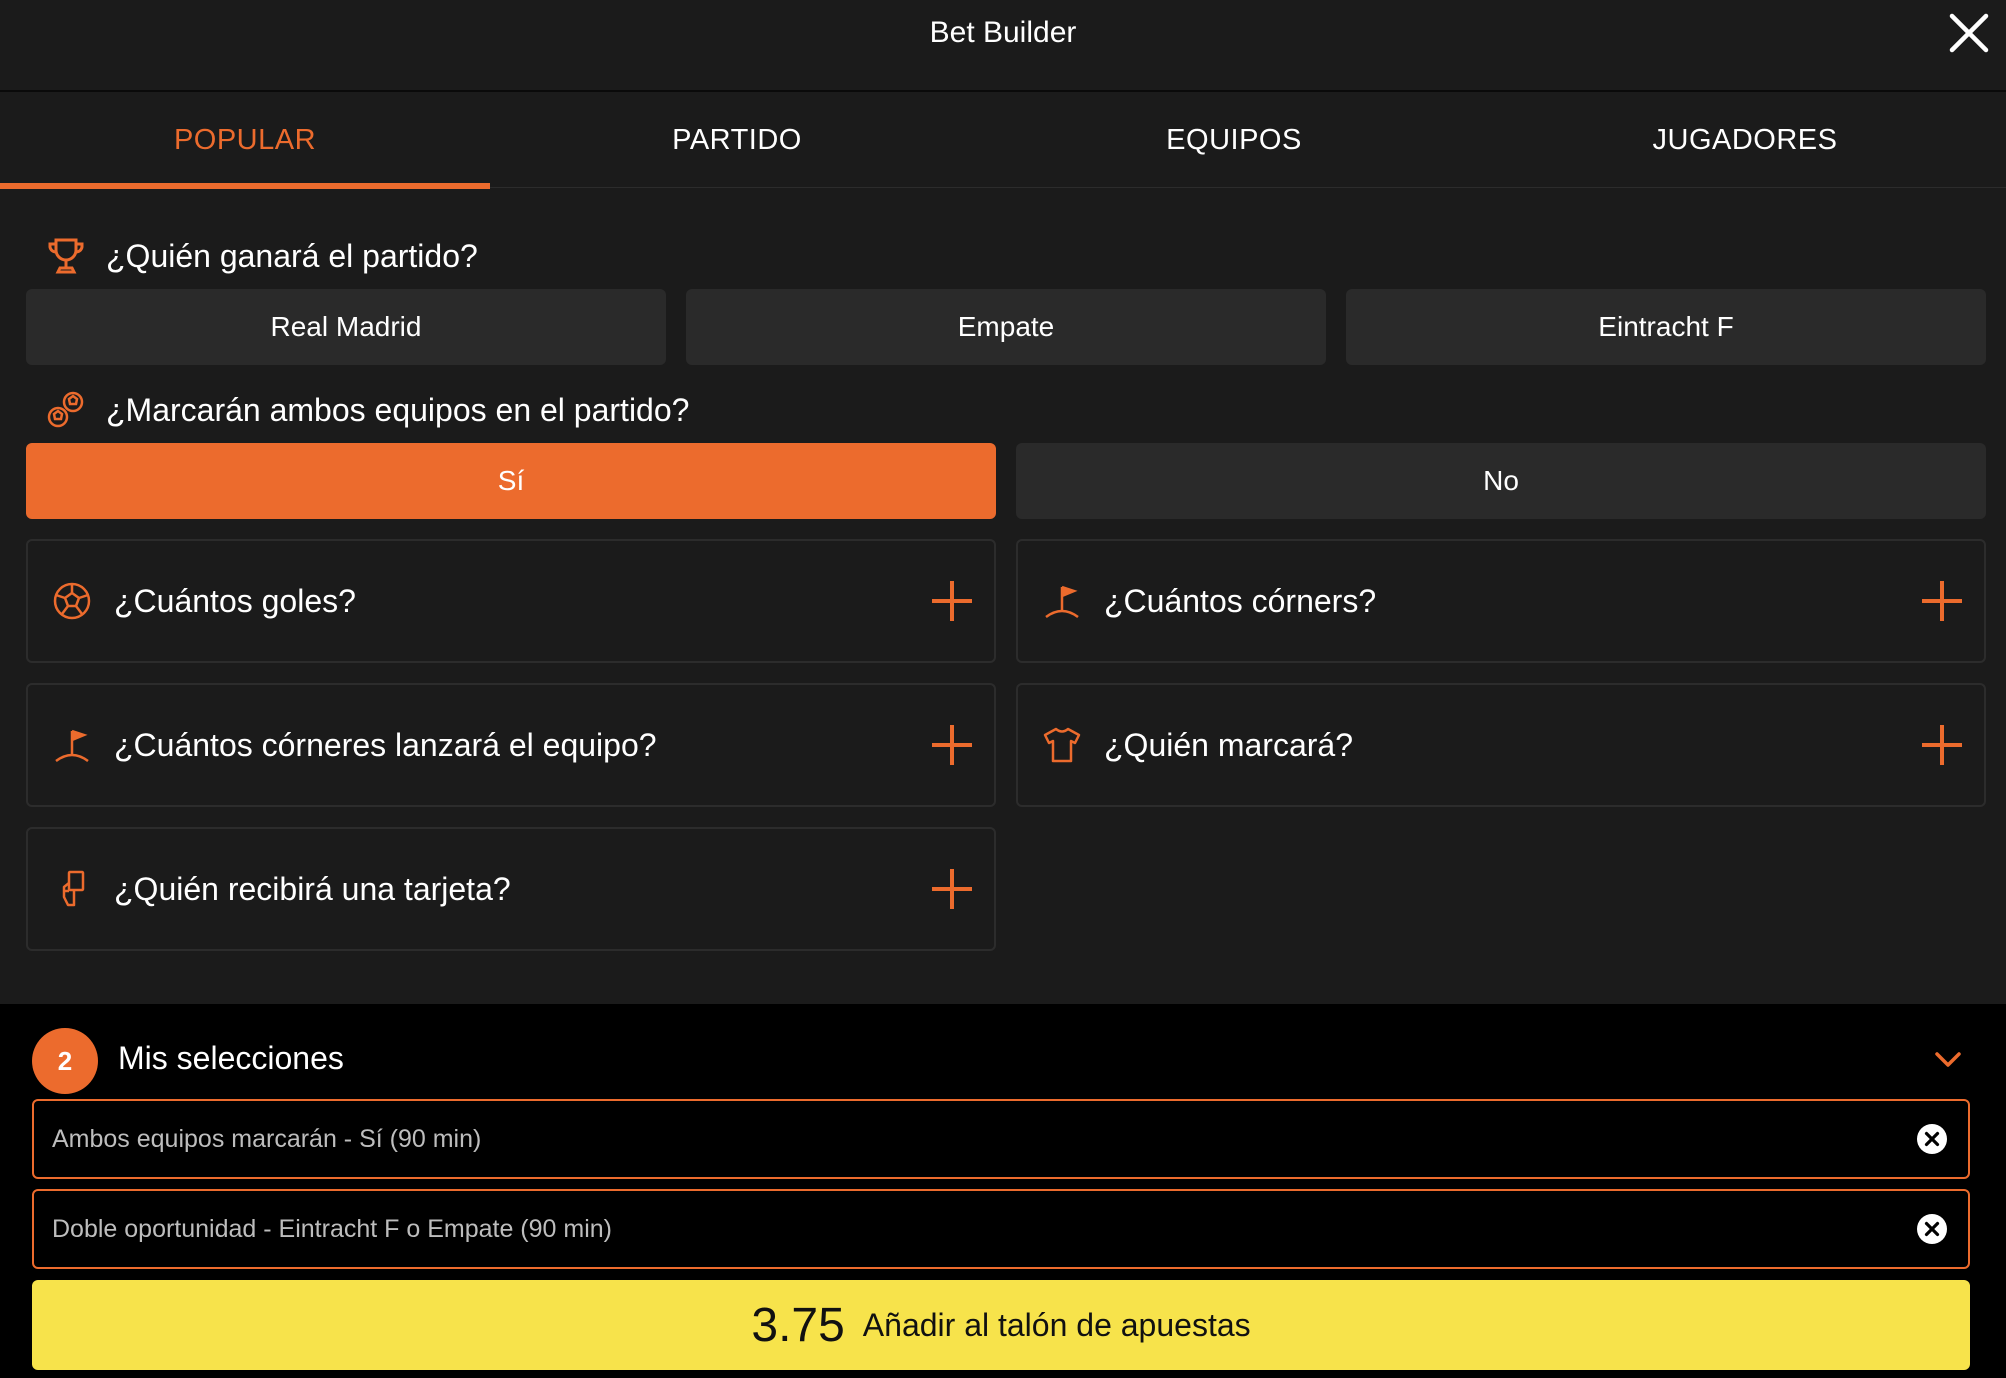 The height and width of the screenshot is (1378, 2006). Describe the element at coordinates (72, 889) in the screenshot. I see `card-icon` at that location.